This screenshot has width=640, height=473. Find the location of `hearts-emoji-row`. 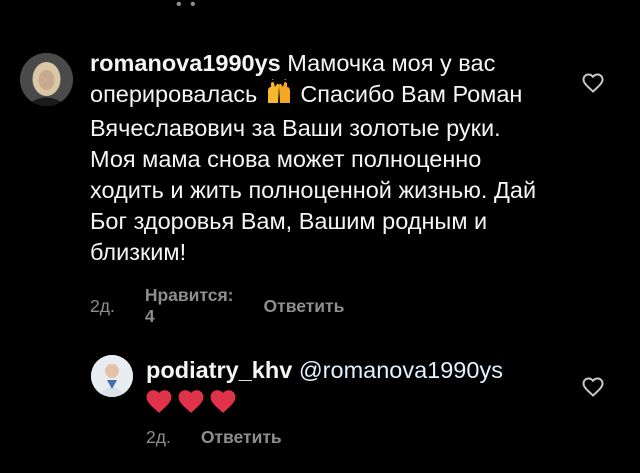

hearts-emoji-row is located at coordinates (191, 402).